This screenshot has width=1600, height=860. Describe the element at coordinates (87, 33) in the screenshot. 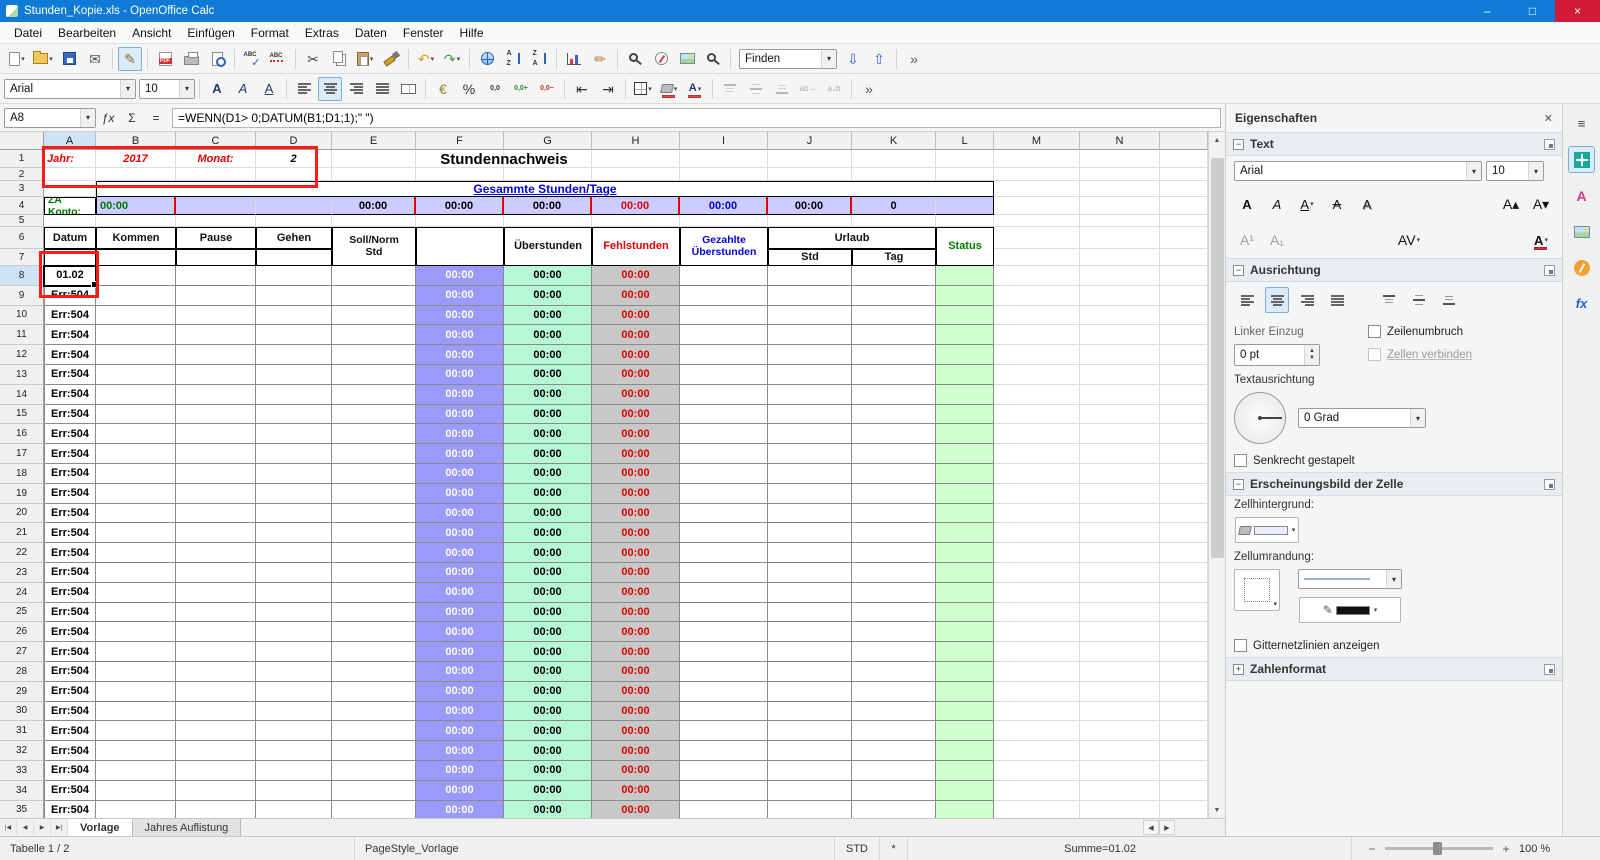

I see `menu-bearbeiten: Bearbeiten` at that location.